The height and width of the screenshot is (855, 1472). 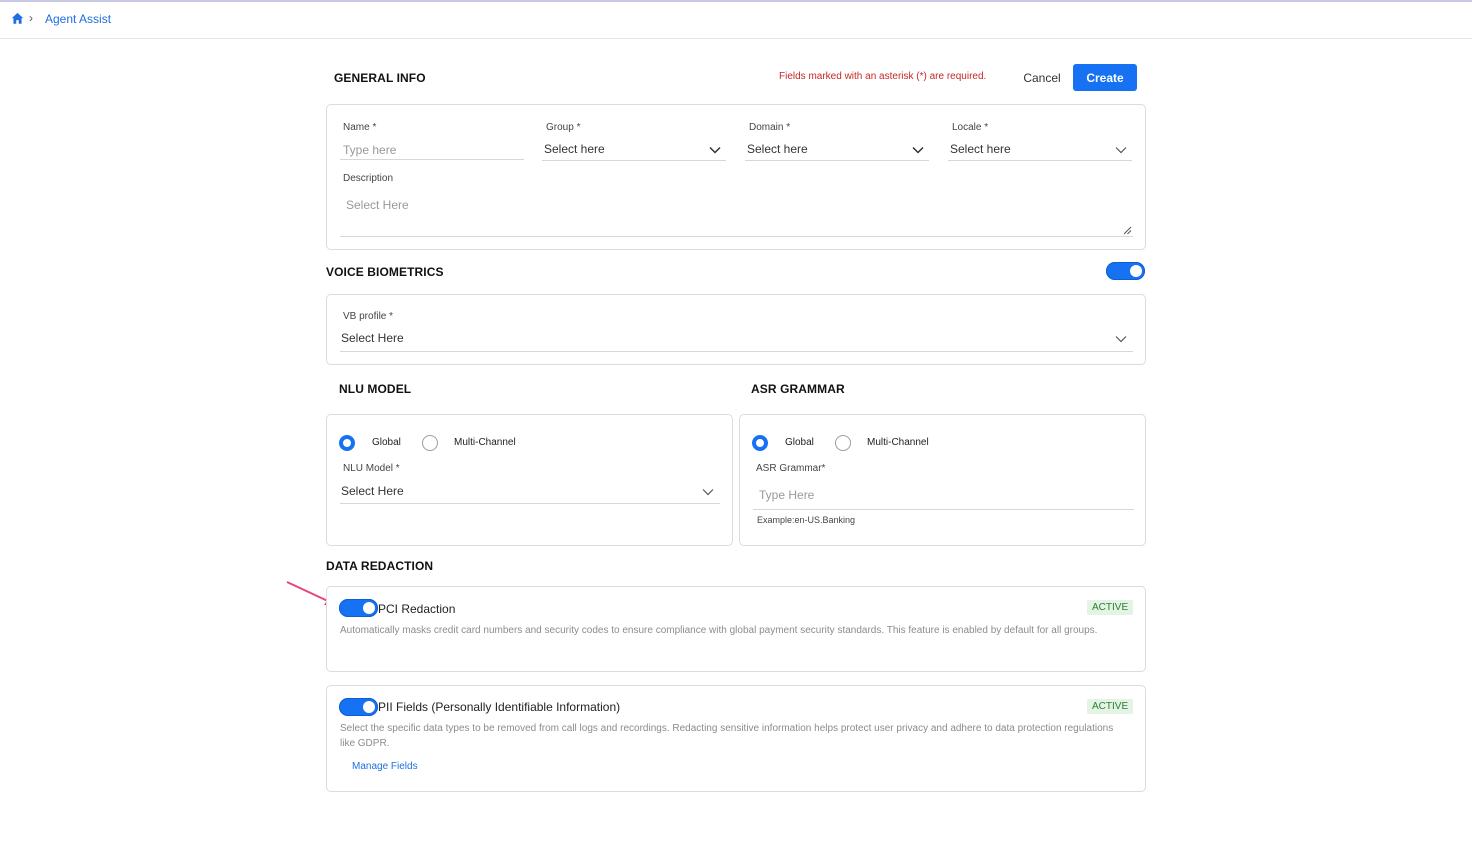 I want to click on nlu-multichannel-label: Multi-Channel, so click(x=485, y=442).